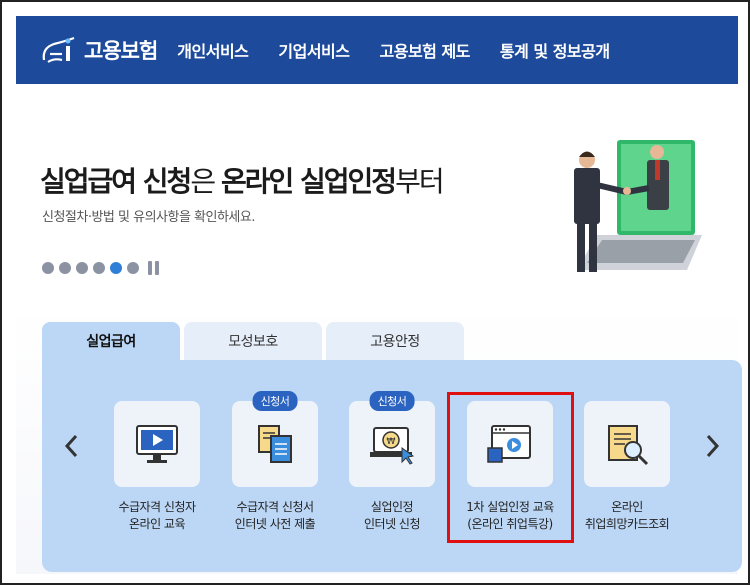 This screenshot has width=750, height=585. Describe the element at coordinates (213, 50) in the screenshot. I see `nav-personal-services: 개인서비스` at that location.